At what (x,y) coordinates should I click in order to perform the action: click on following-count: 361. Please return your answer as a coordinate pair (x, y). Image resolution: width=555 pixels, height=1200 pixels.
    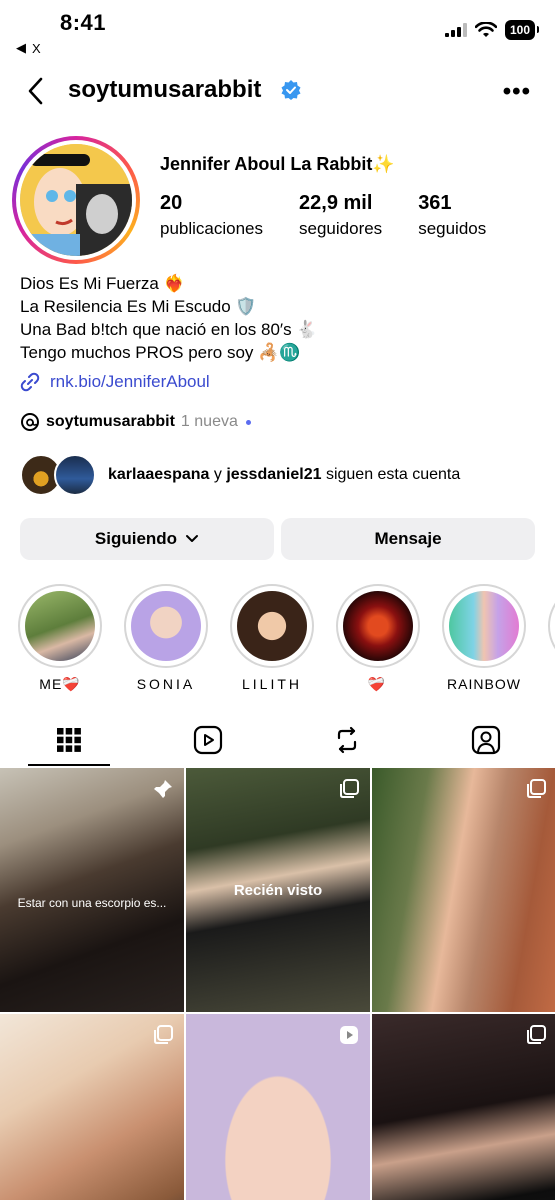
    Looking at the image, I should click on (435, 203).